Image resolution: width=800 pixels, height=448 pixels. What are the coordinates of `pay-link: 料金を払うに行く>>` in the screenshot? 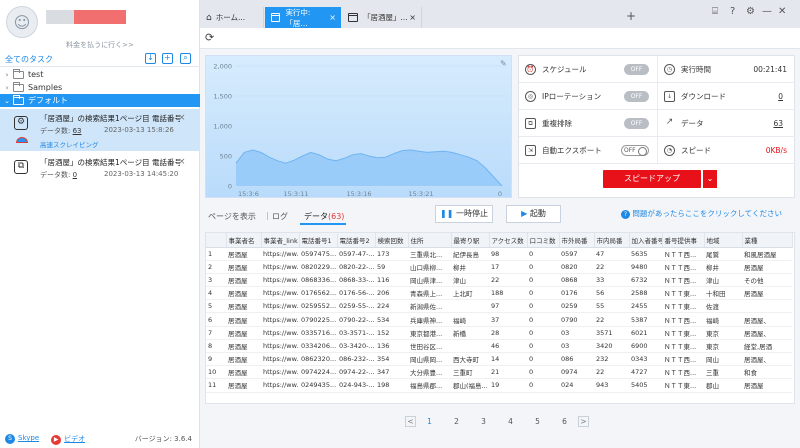 It's located at (100, 45).